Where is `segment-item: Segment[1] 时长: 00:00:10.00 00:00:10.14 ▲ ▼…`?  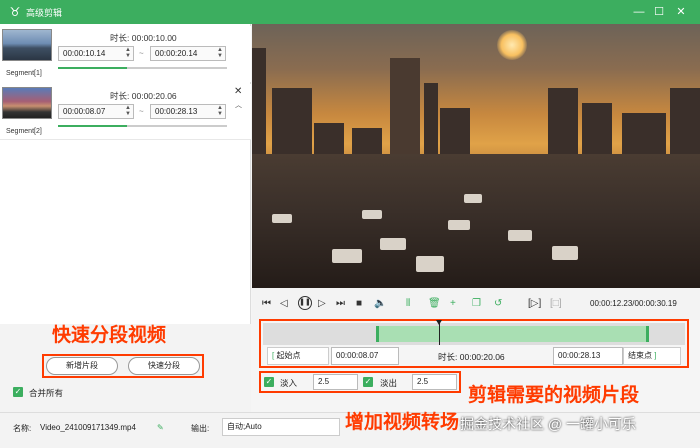
segment-item: Segment[1] 时长: 00:00:10.00 00:00:10.14 ▲ ▼… is located at coordinates (125, 54).